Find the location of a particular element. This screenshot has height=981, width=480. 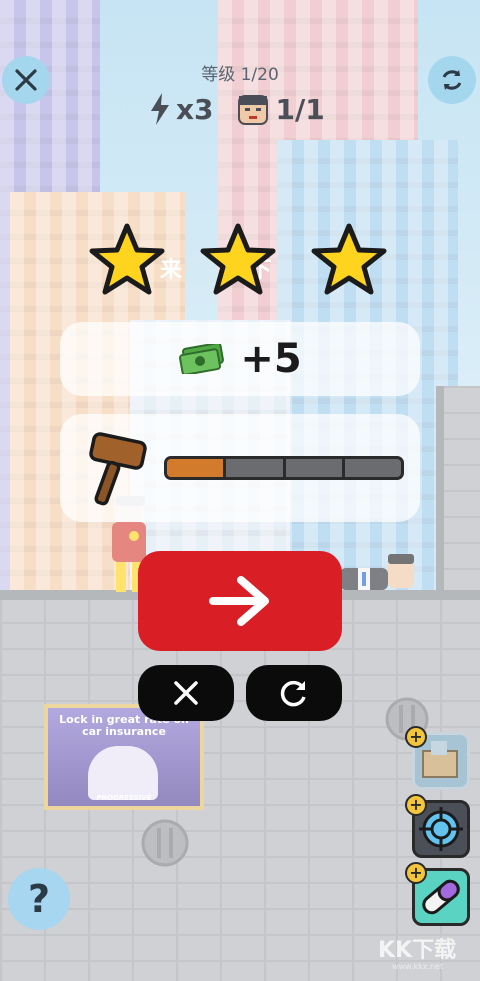

arrow-right-icon is located at coordinates (239, 601).